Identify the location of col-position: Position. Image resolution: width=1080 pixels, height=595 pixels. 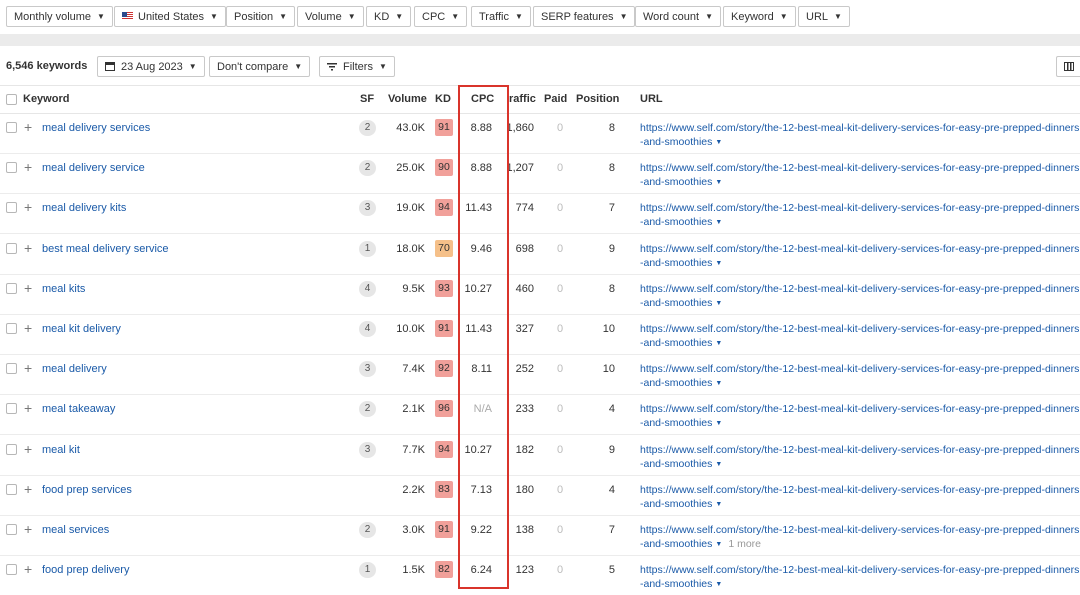
(597, 99).